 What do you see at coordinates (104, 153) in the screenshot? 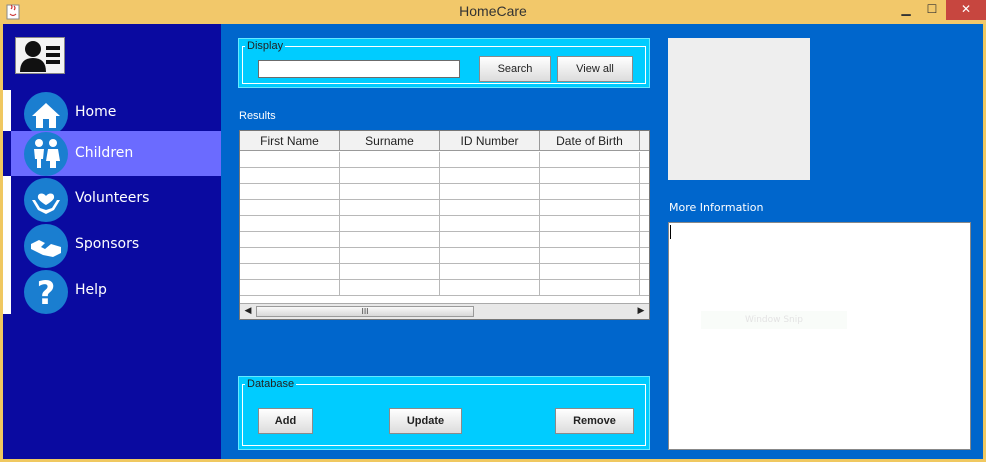
I see `sidebar-item-label: Children` at bounding box center [104, 153].